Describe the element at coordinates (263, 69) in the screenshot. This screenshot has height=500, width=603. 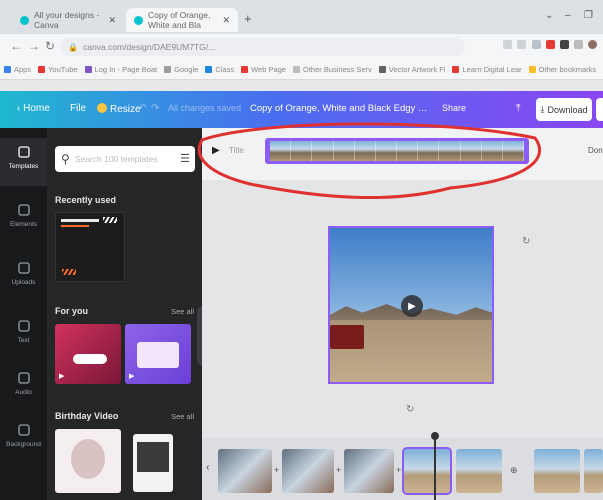
I see `bookmark-item: Web Page` at that location.